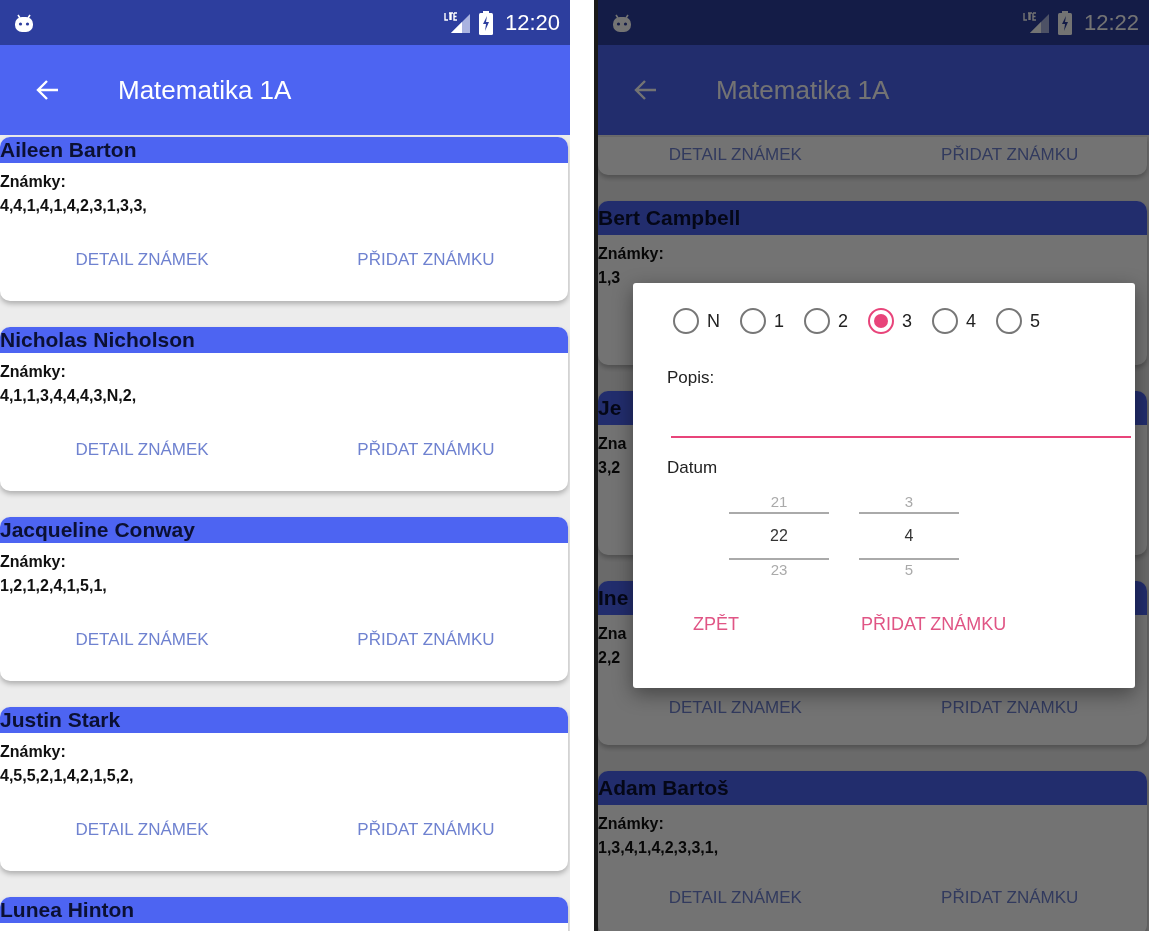 The image size is (1149, 931). I want to click on grades-list: 4,4,1,4,1,4,2,3,1,3,3,, so click(73, 206).